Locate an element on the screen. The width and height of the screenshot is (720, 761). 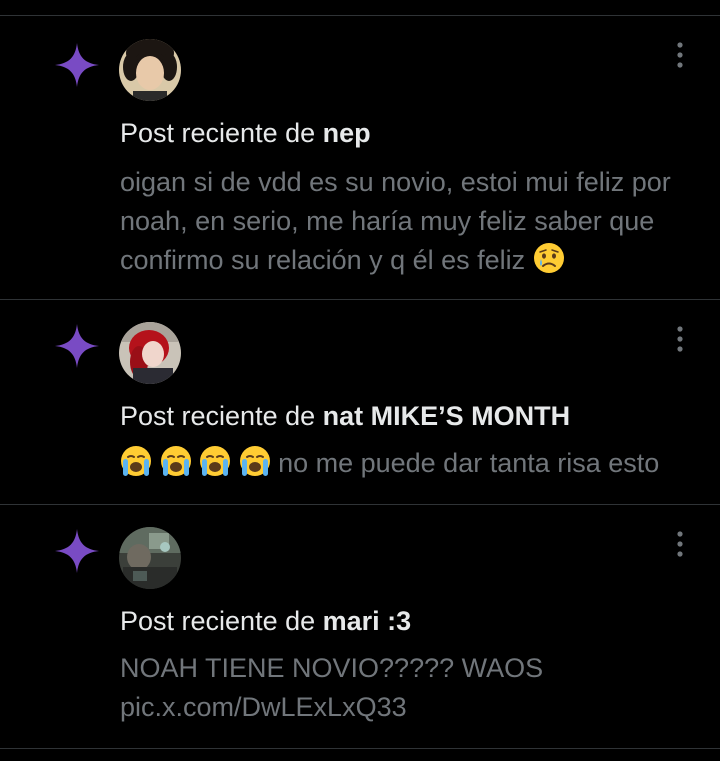
post-text-content: no me puede dar tanta risa esto is located at coordinates (469, 463).